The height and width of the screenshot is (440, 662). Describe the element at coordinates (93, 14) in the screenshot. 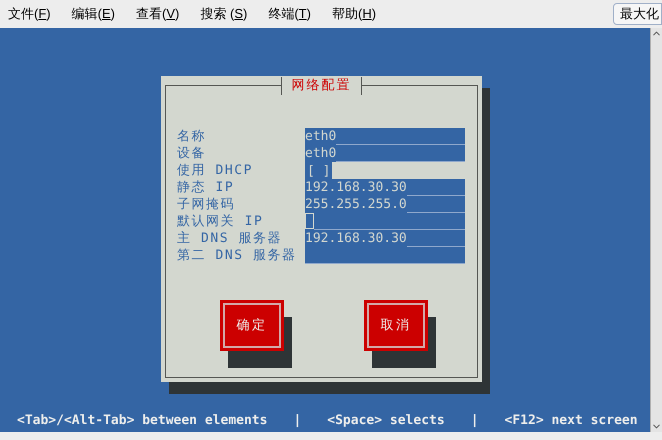

I see `menu-item: 编辑(E)` at that location.